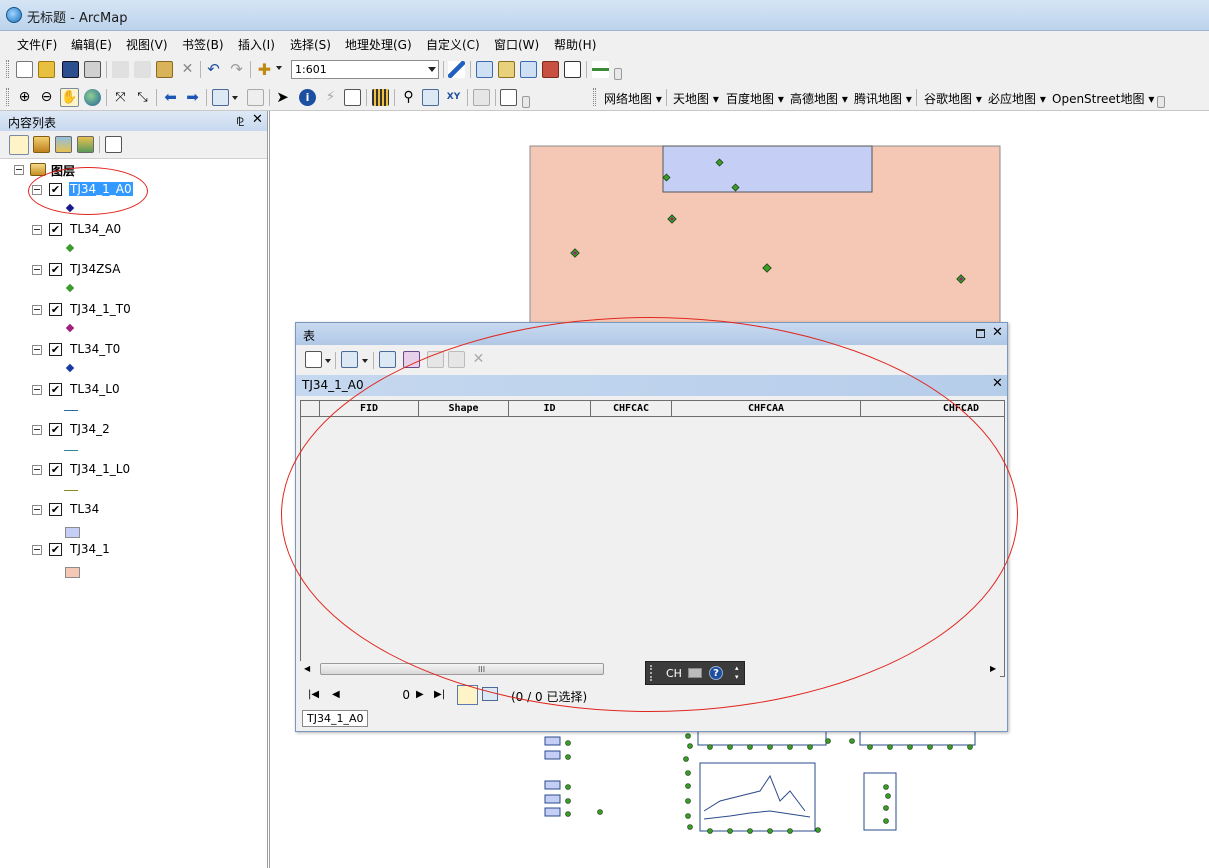  Describe the element at coordinates (365, 361) in the screenshot. I see `chevron-down-icon` at that location.